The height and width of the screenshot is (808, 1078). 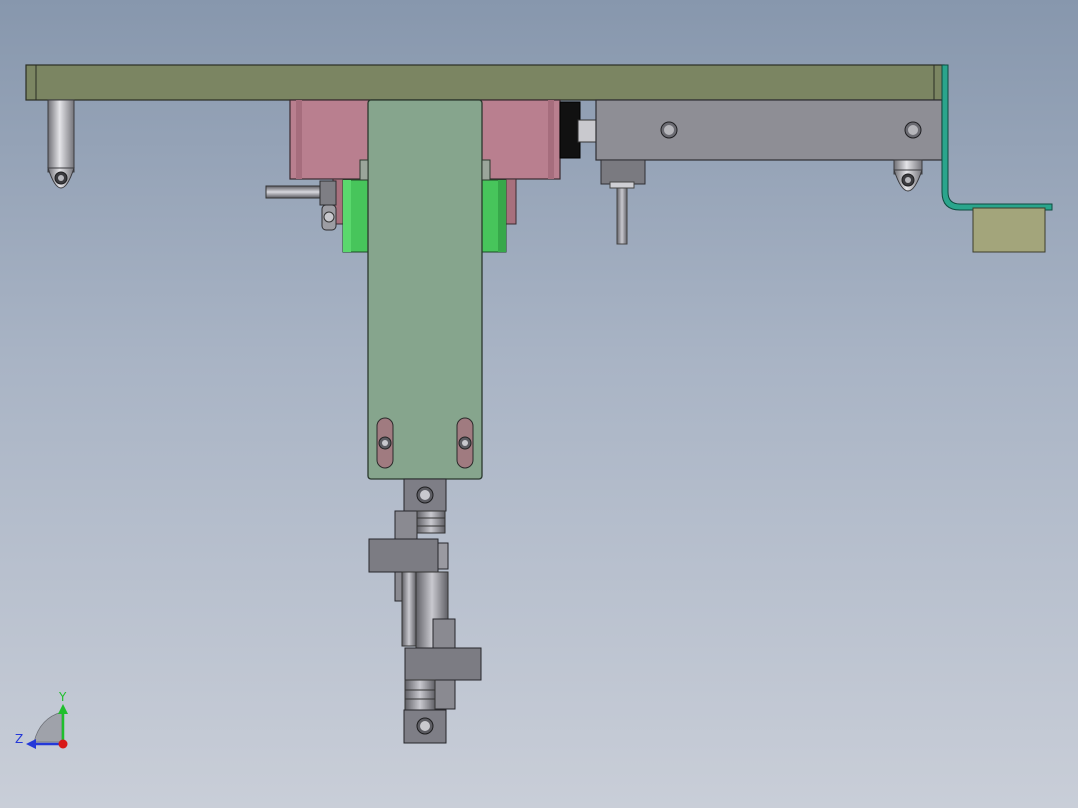 I want to click on x-axis-origin-icon, so click(x=63, y=744).